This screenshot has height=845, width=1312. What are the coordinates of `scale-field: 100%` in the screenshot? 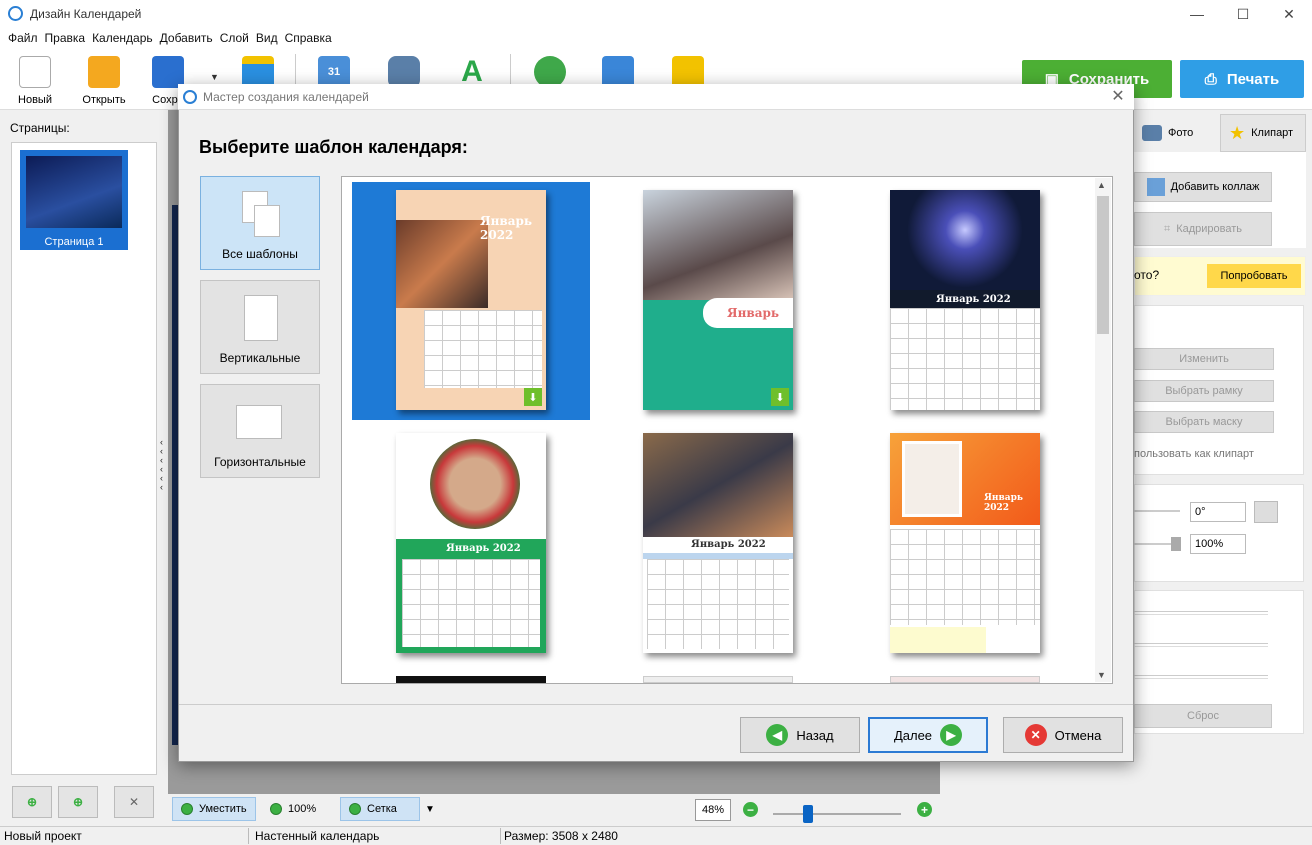 It's located at (1218, 544).